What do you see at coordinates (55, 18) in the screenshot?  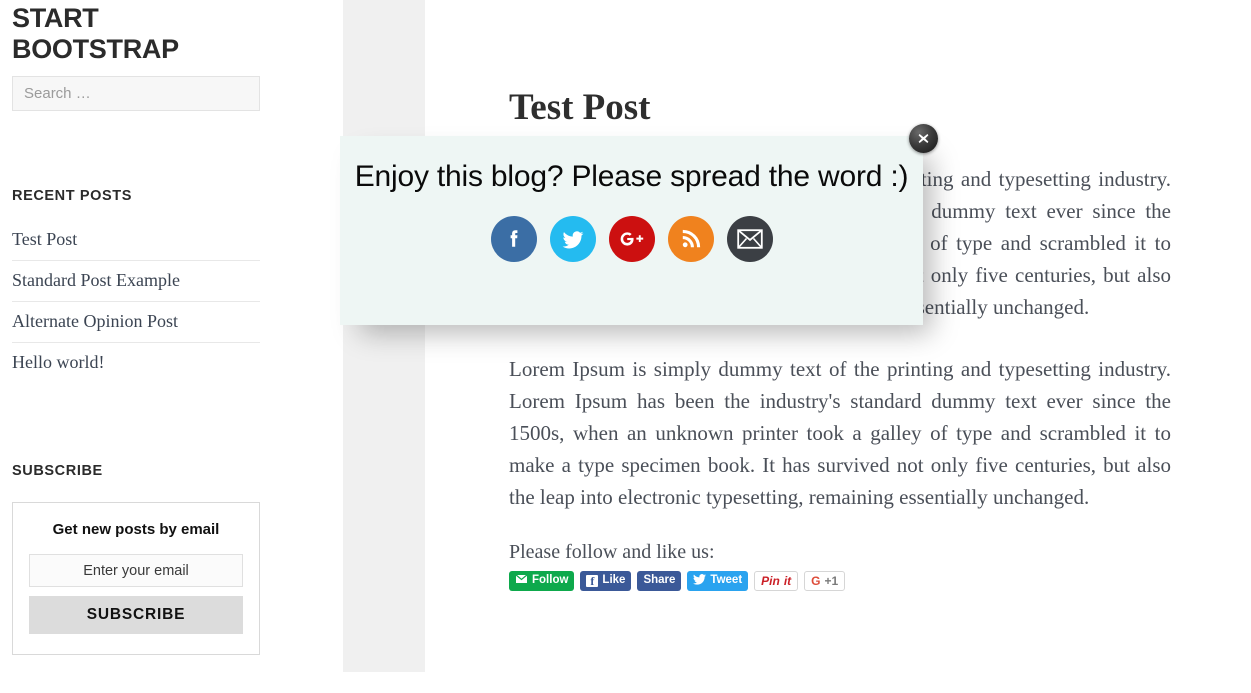 I see `brand-line-1: START` at bounding box center [55, 18].